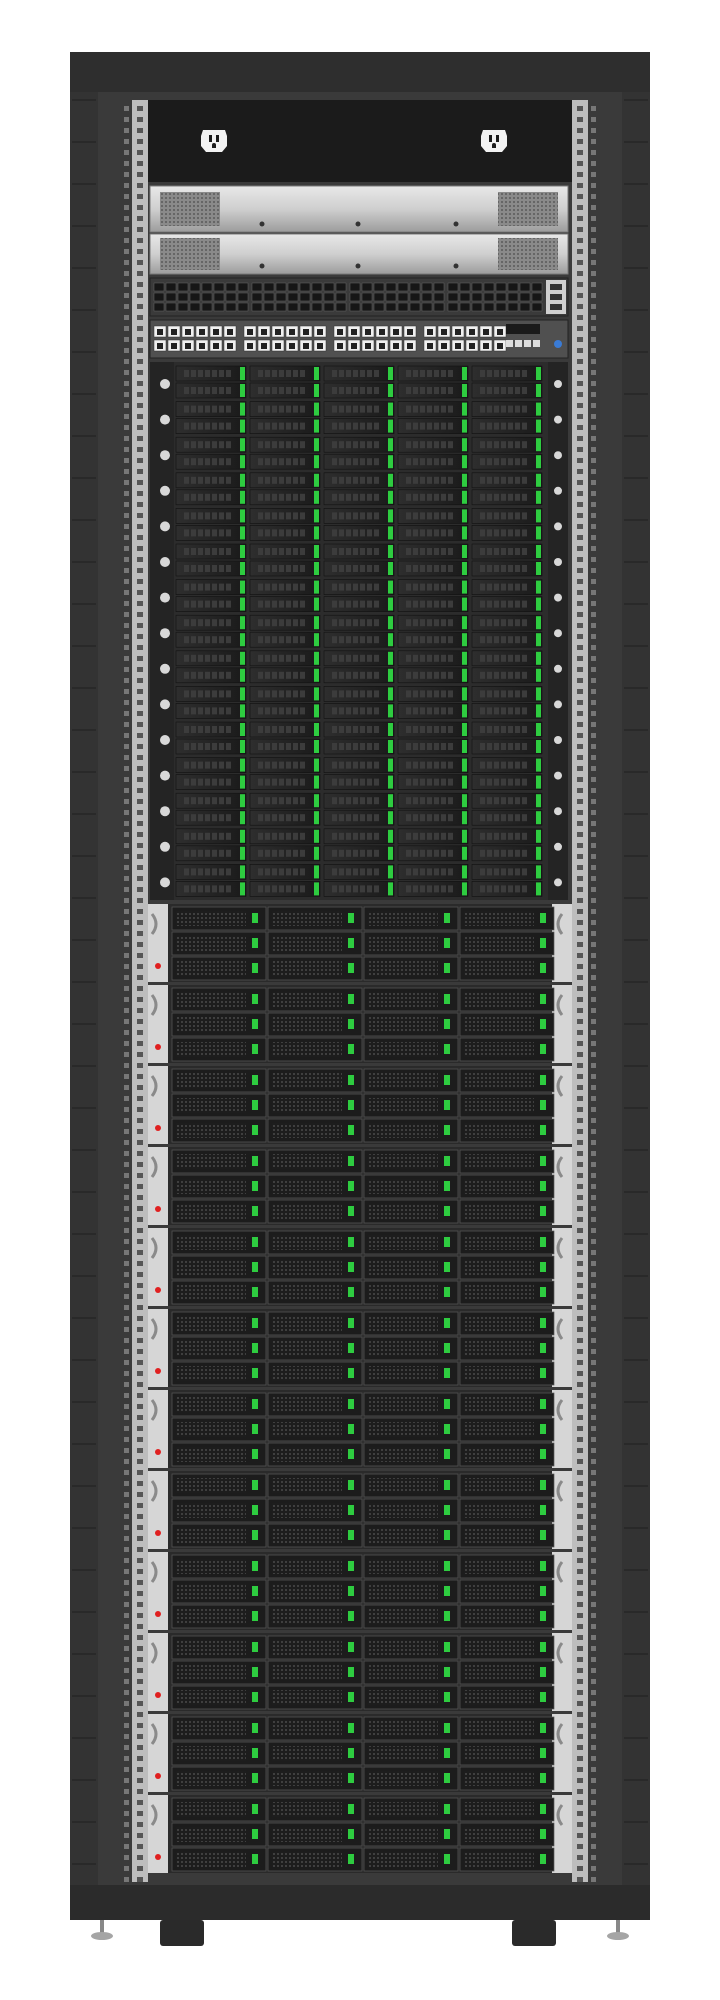  Describe the element at coordinates (360, 141) in the screenshot. I see `pdu-panel` at that location.